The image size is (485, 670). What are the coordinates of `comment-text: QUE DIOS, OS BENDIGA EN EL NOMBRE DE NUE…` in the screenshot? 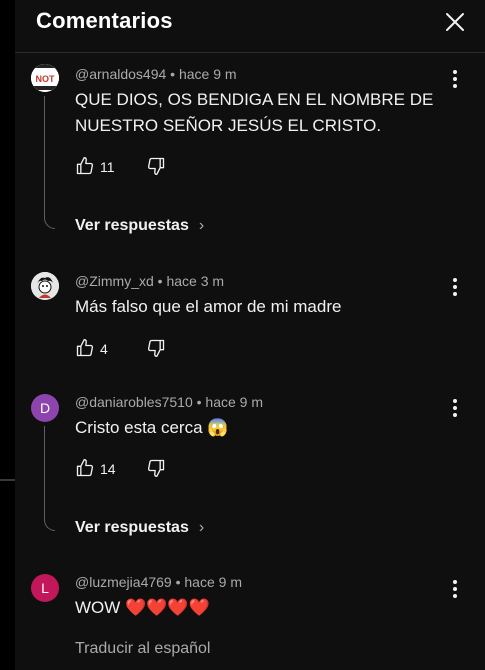 It's located at (254, 112).